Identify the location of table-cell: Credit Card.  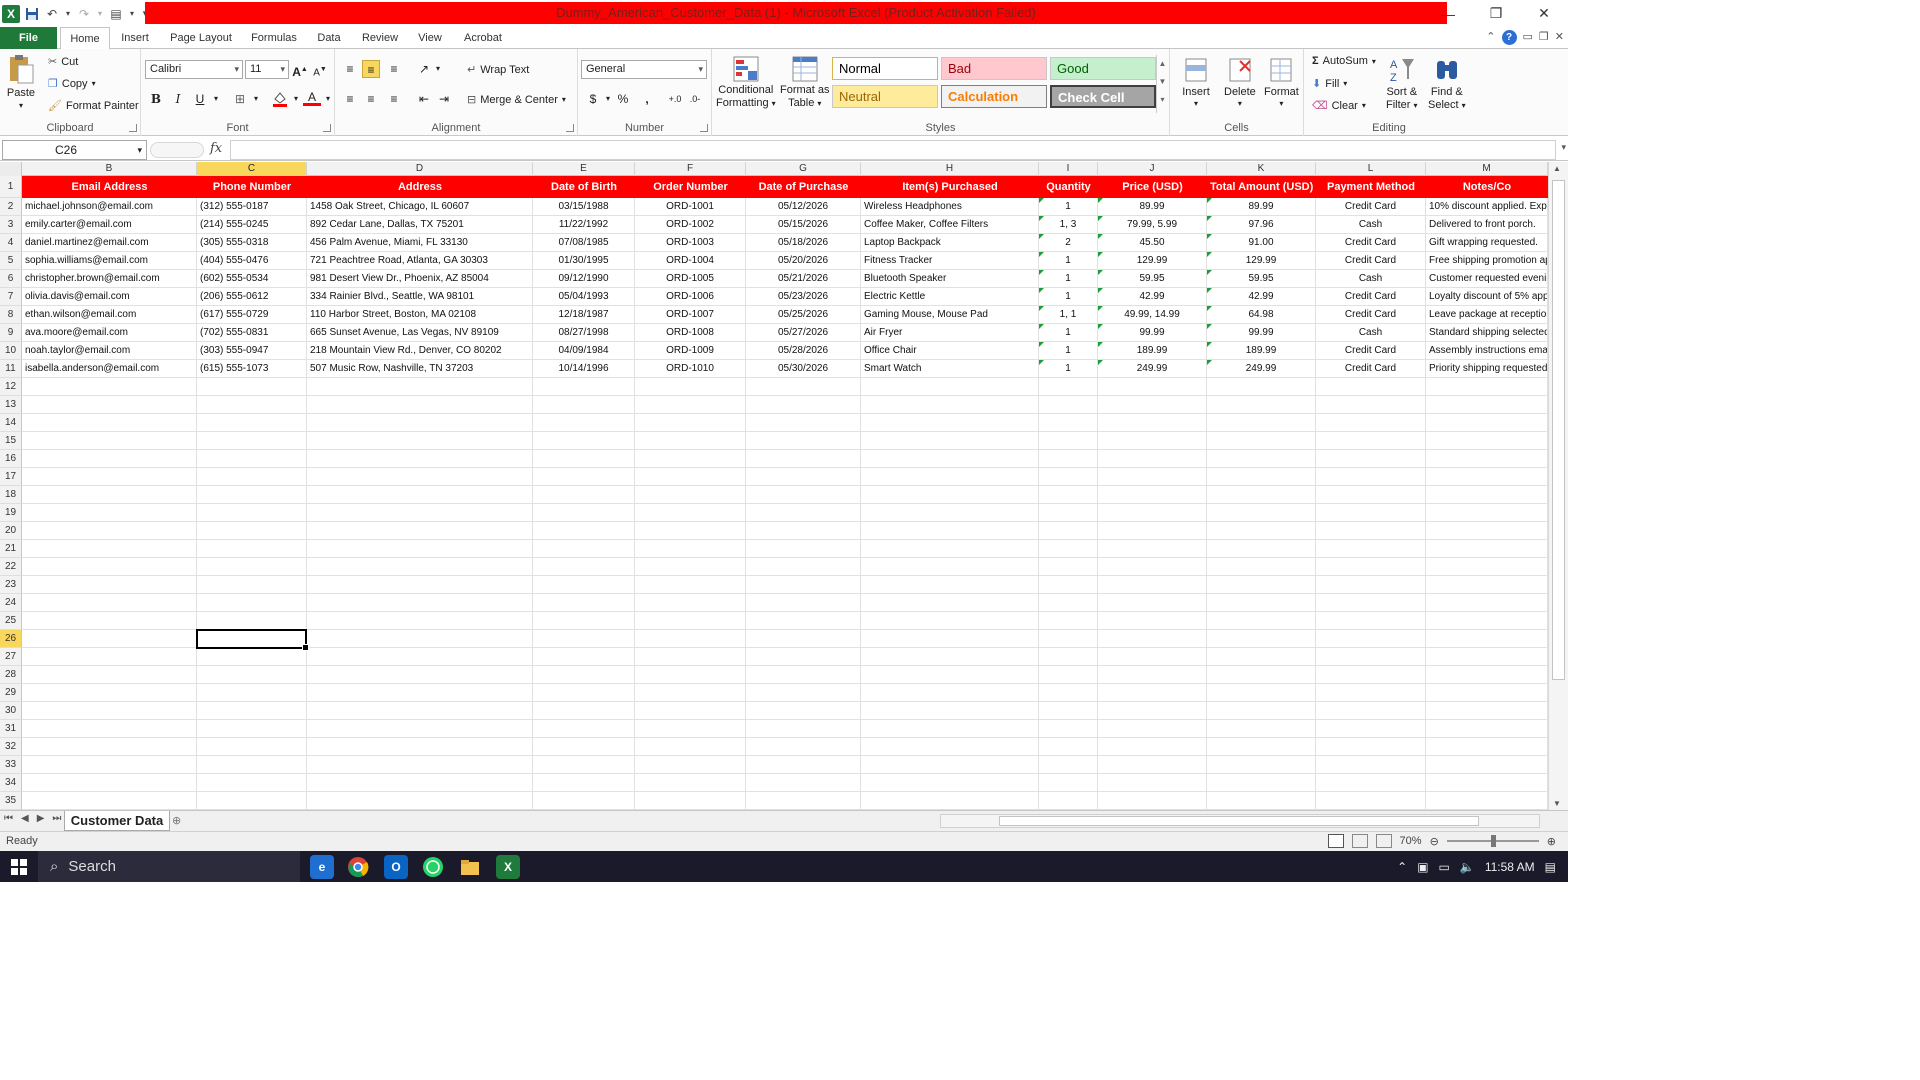
(1371, 314).